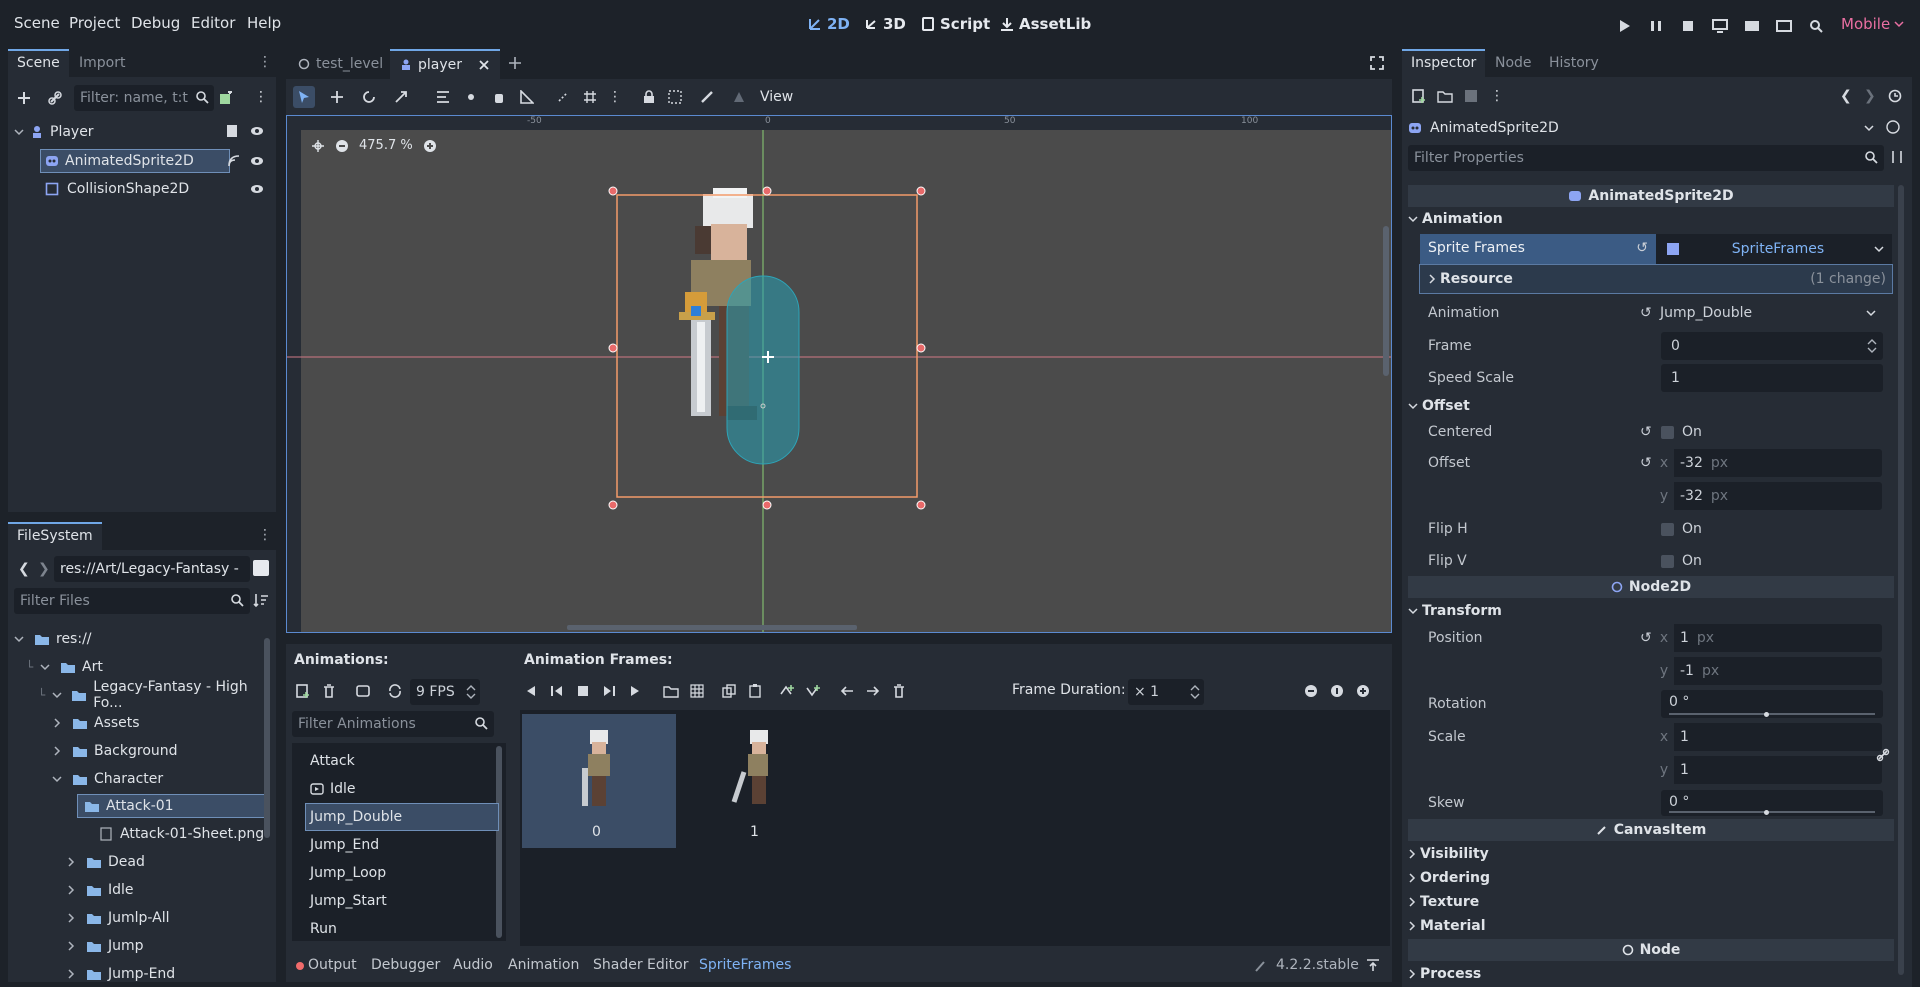 The width and height of the screenshot is (1920, 987). Describe the element at coordinates (707, 97) in the screenshot. I see `skeleton-icon` at that location.